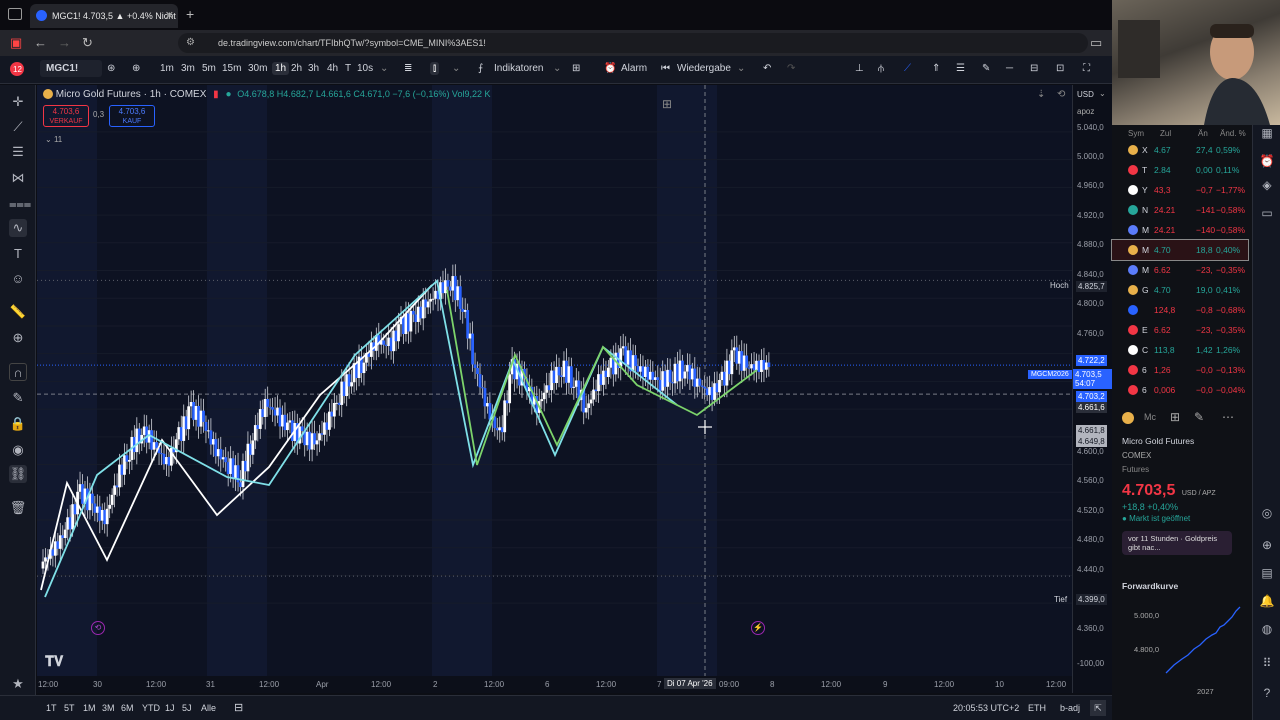 The width and height of the screenshot is (1280, 720). Describe the element at coordinates (1096, 43) in the screenshot. I see `browser-window-icon: ▭` at that location.